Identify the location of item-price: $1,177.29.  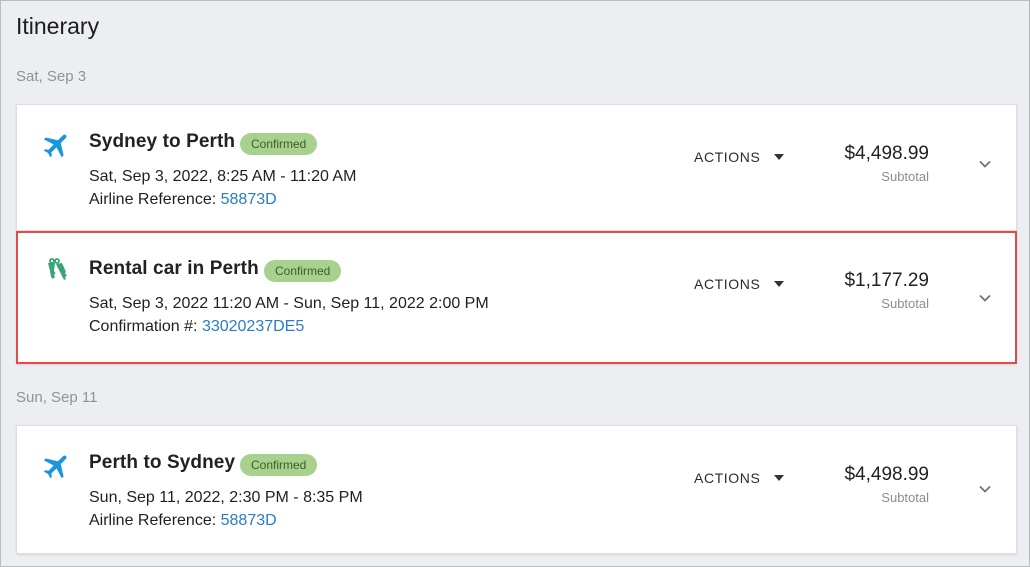
(886, 280).